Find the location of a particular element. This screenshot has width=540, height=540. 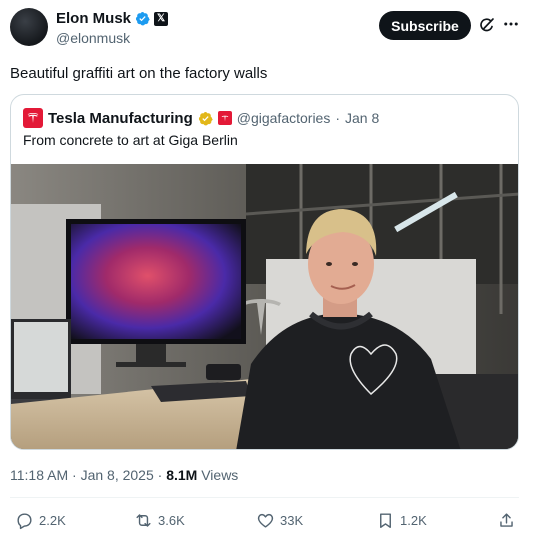

repost-button: 3.6K is located at coordinates (159, 520).